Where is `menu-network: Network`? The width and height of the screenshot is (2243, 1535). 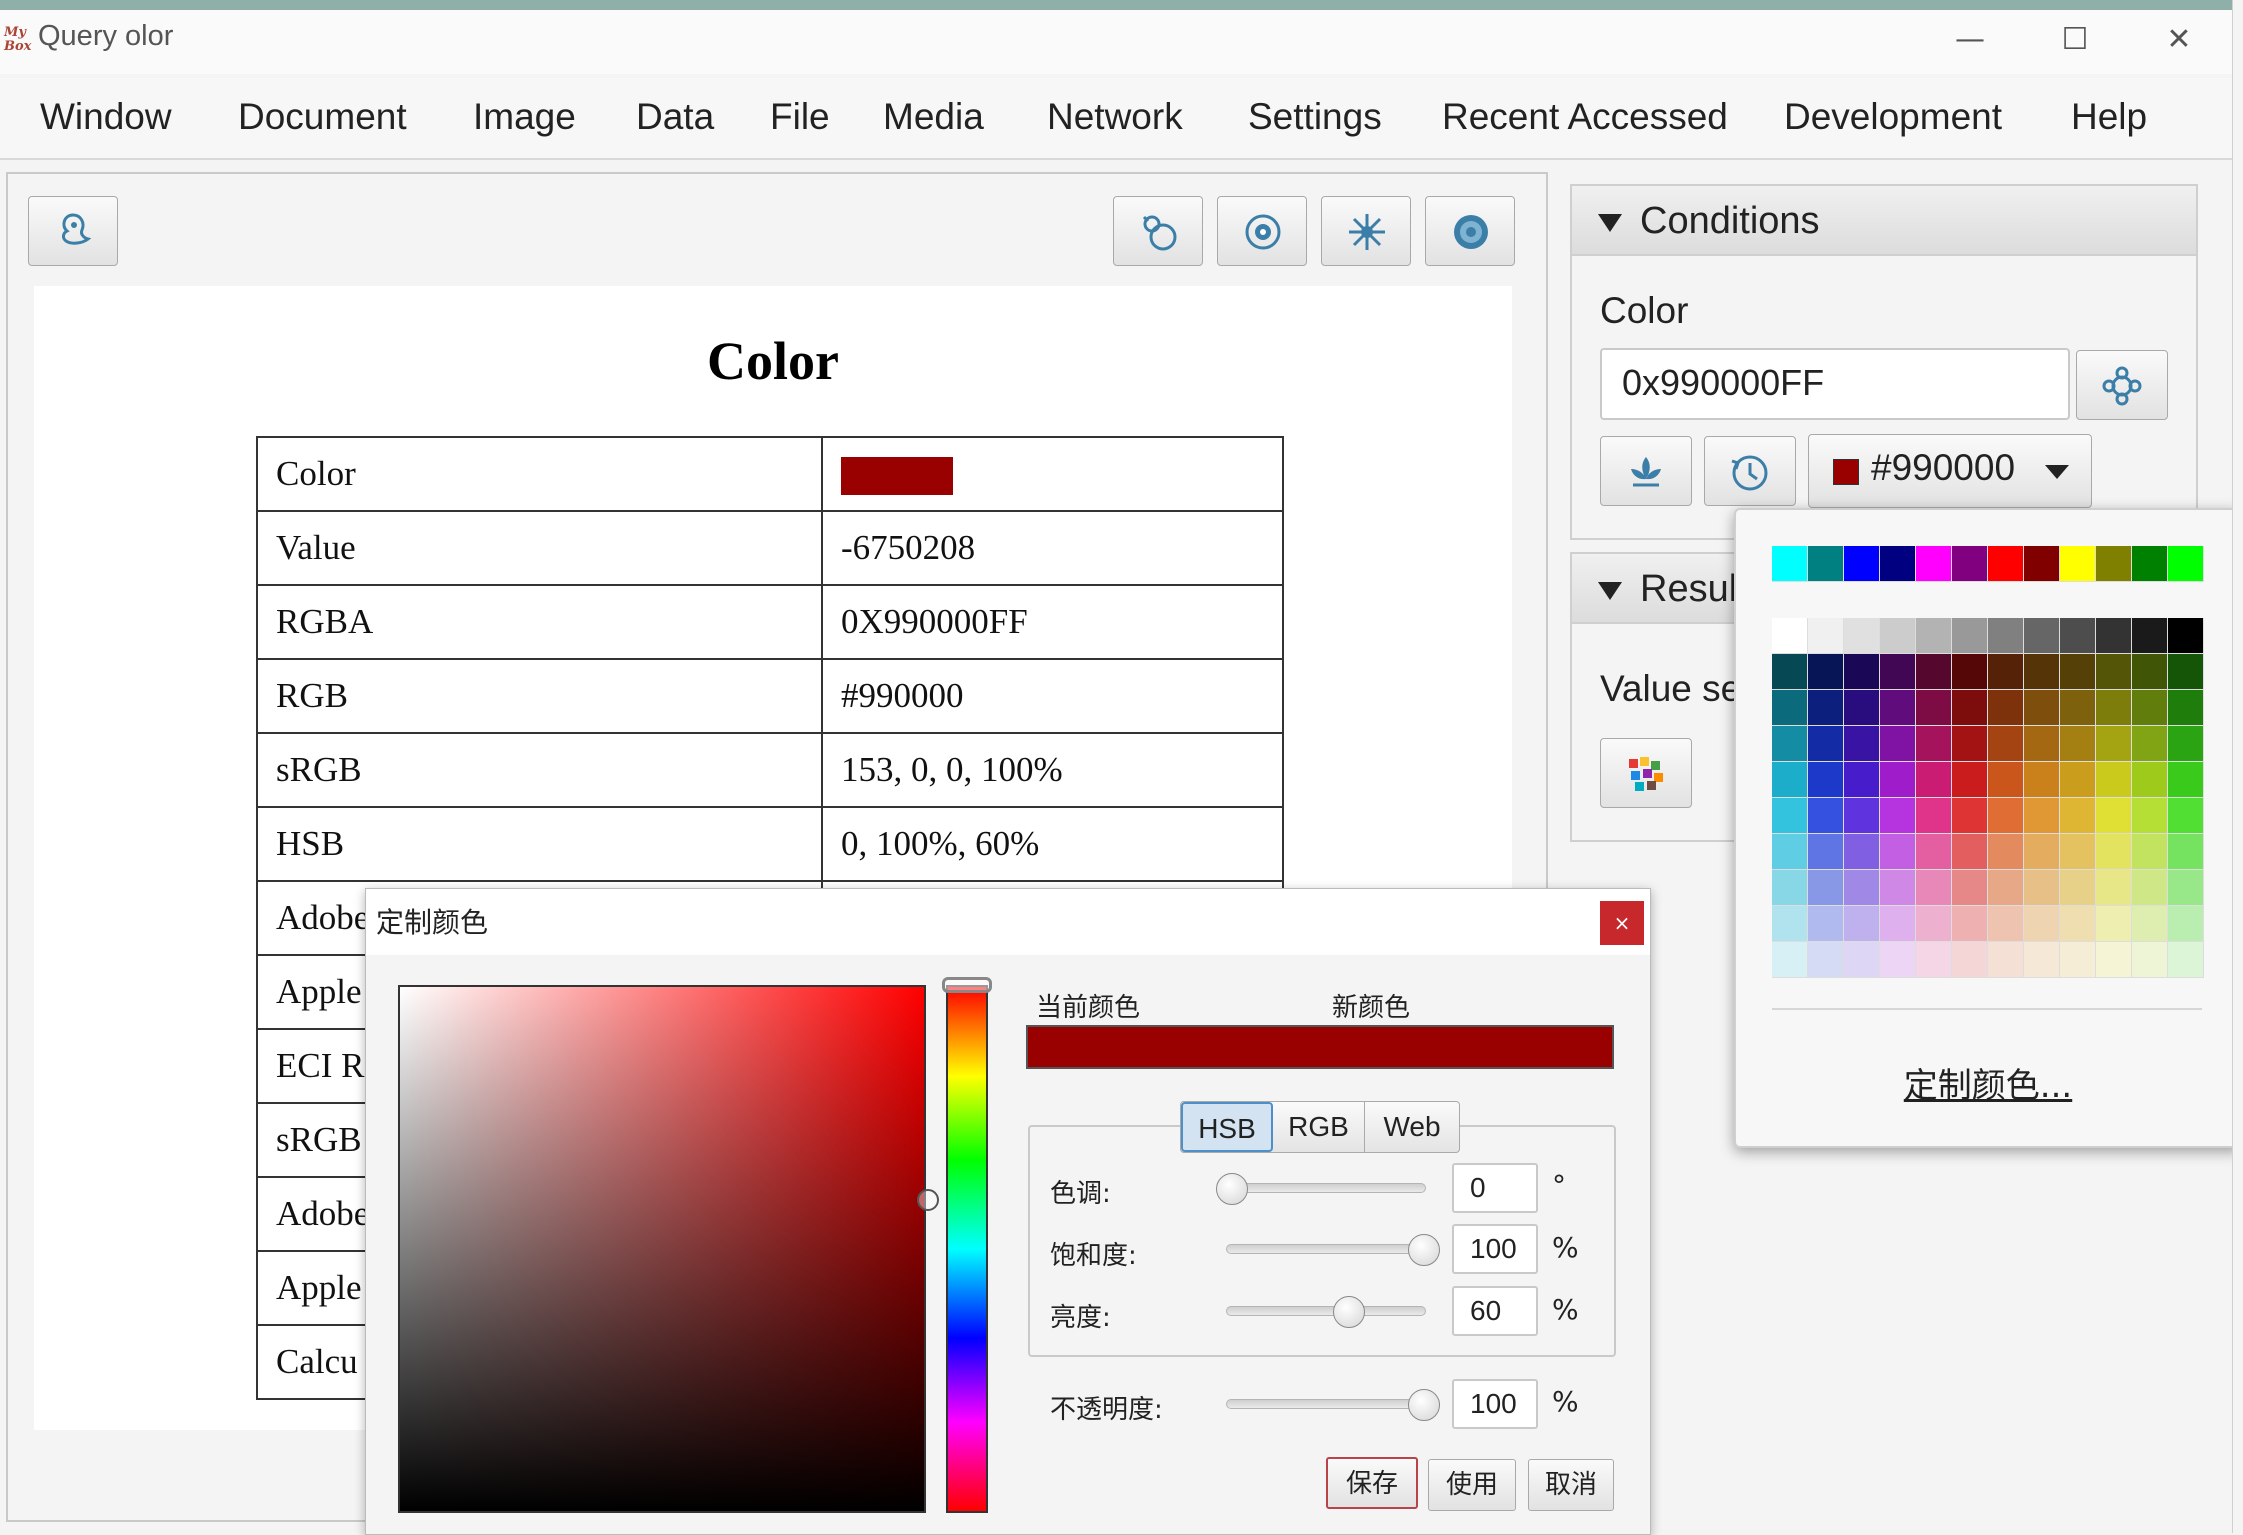 menu-network: Network is located at coordinates (1115, 117).